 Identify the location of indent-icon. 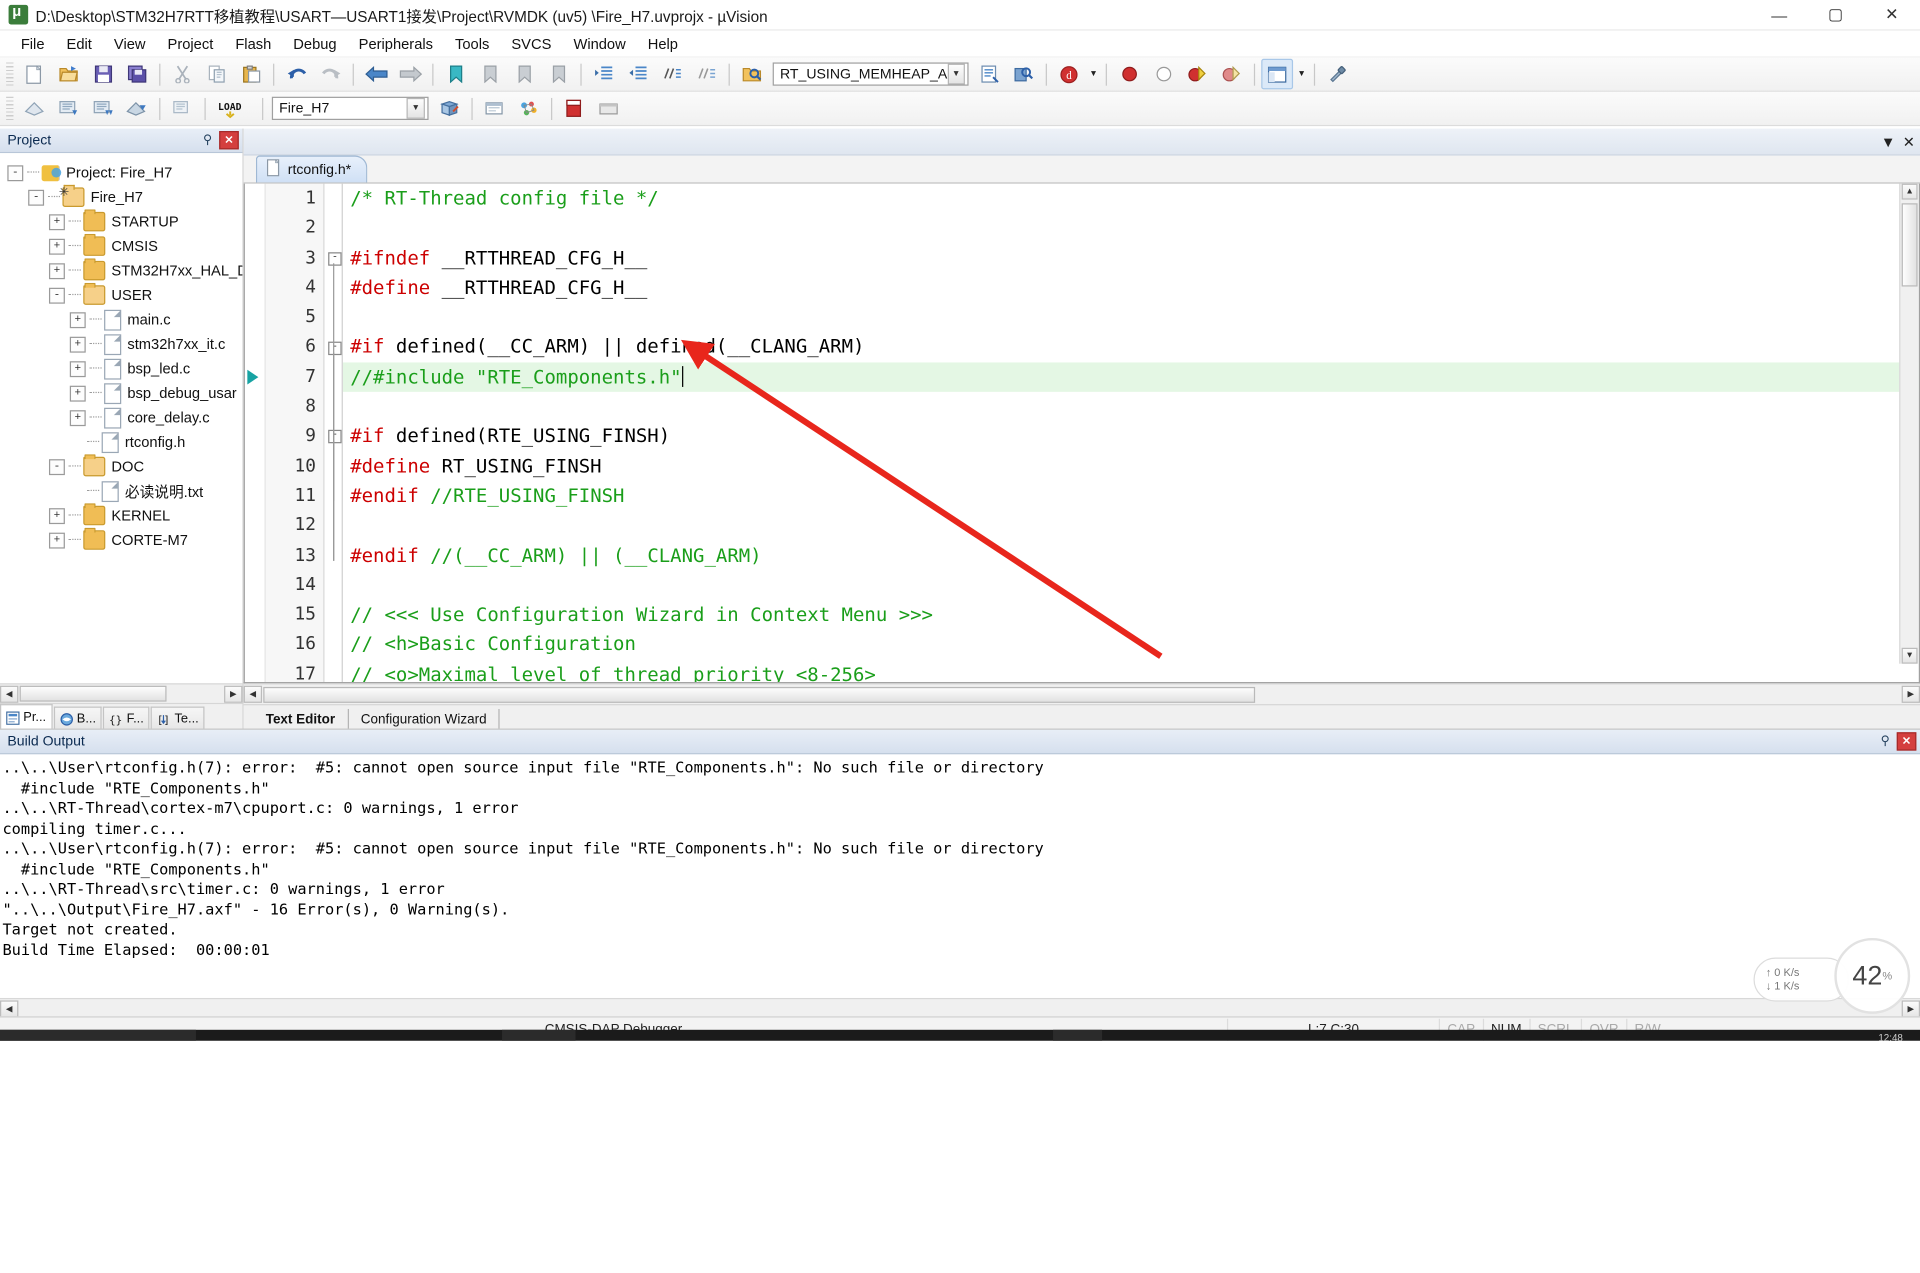
(604, 74).